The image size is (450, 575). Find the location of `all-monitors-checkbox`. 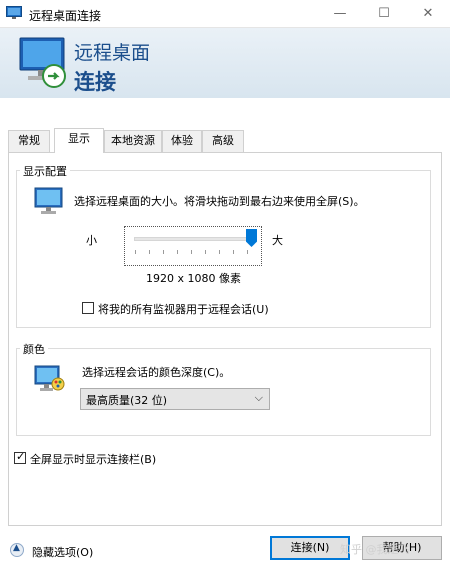

all-monitors-checkbox is located at coordinates (88, 308).